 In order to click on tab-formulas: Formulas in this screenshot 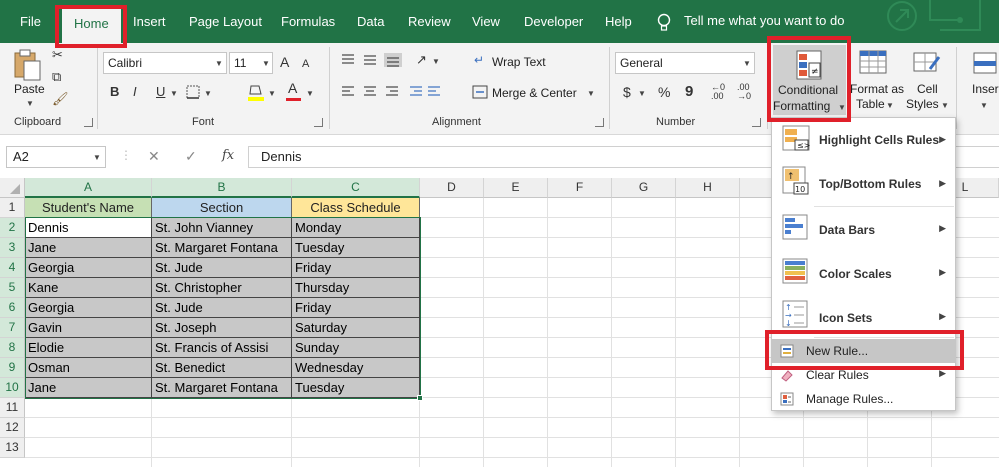, I will do `click(308, 22)`.